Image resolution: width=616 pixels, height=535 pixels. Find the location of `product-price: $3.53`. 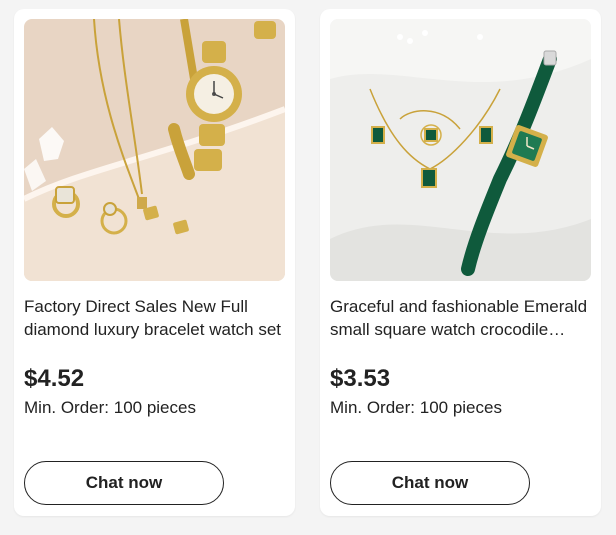

product-price: $3.53 is located at coordinates (360, 378).